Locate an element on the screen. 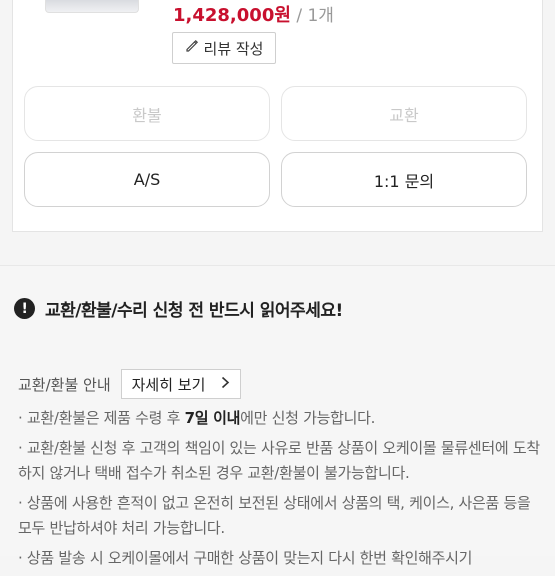 The image size is (555, 576). refund-label: 환불 is located at coordinates (147, 115).